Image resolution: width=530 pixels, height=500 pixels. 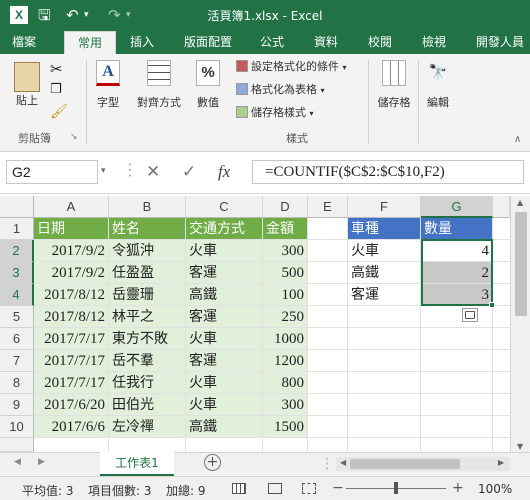 What do you see at coordinates (147, 207) in the screenshot?
I see `column-header-b: B` at bounding box center [147, 207].